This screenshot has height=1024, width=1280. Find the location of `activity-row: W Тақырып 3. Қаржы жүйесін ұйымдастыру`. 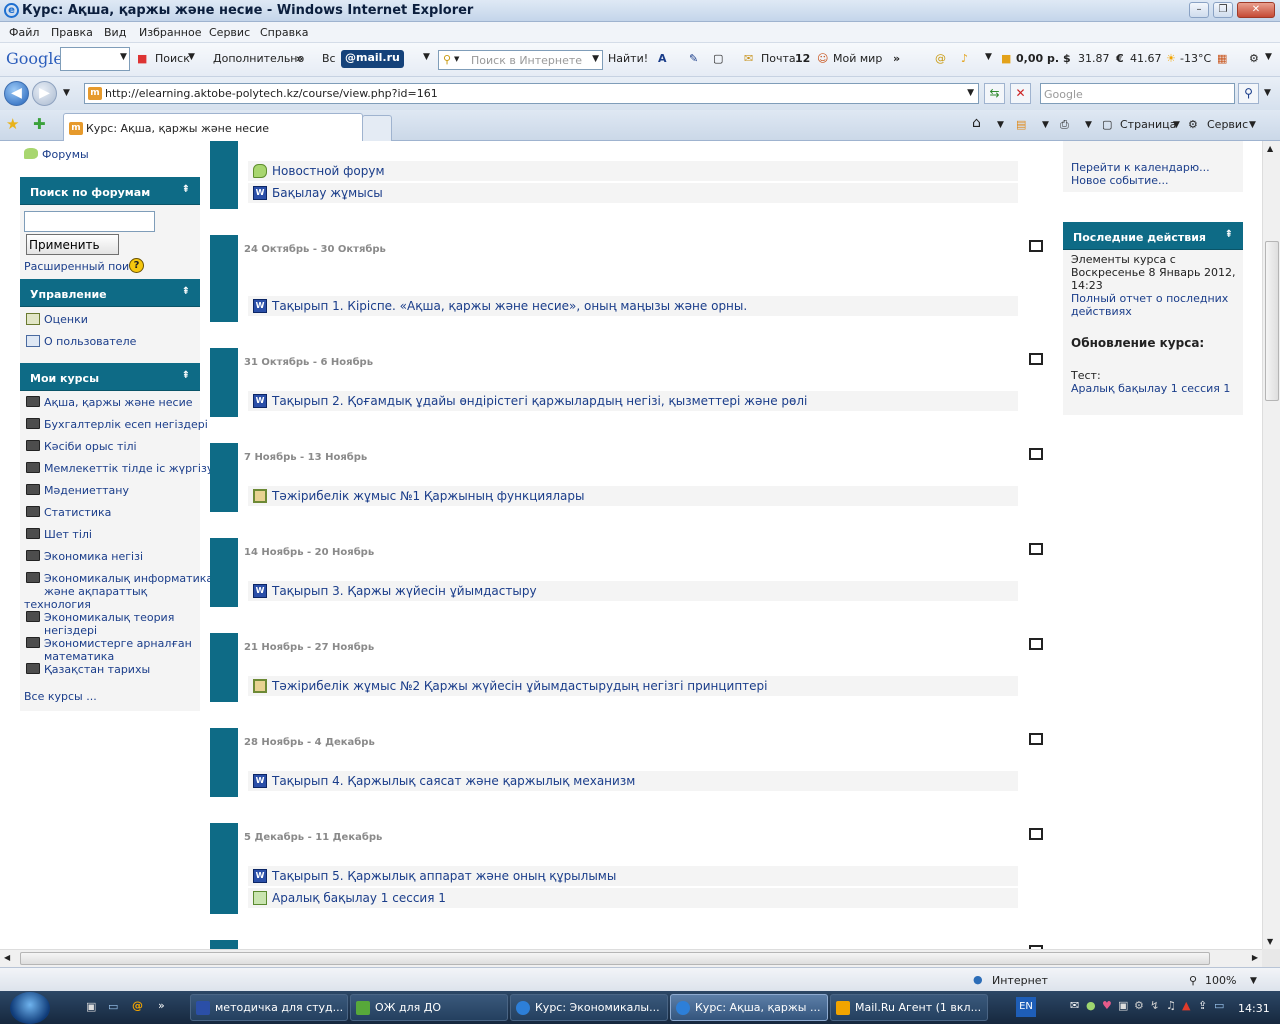

activity-row: W Тақырып 3. Қаржы жүйесін ұйымдастыру is located at coordinates (633, 591).